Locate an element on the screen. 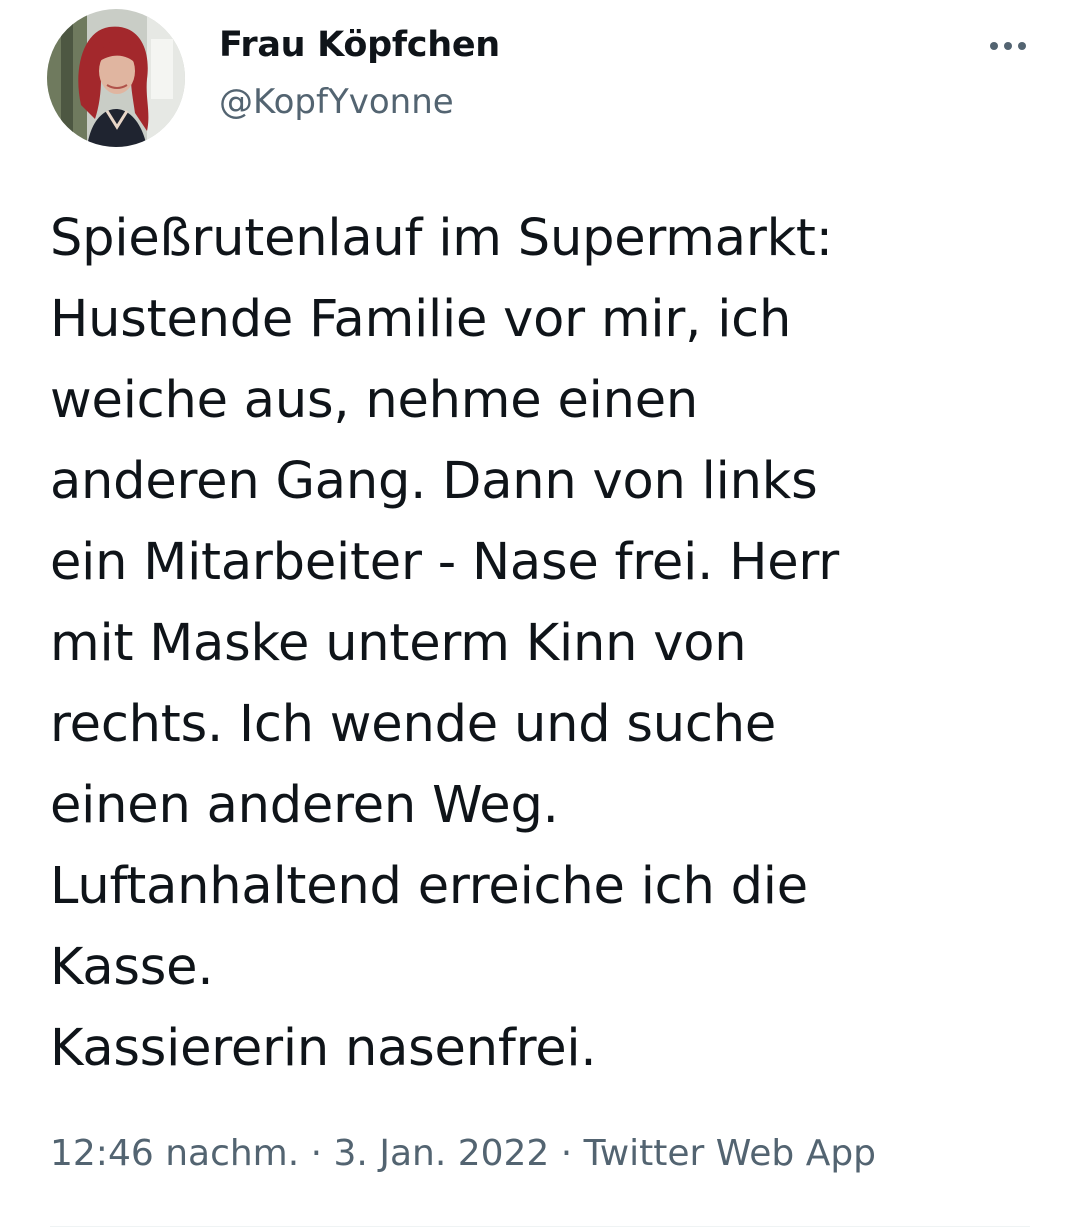  tweet-date: 3. Jan. 2022 is located at coordinates (442, 1153).